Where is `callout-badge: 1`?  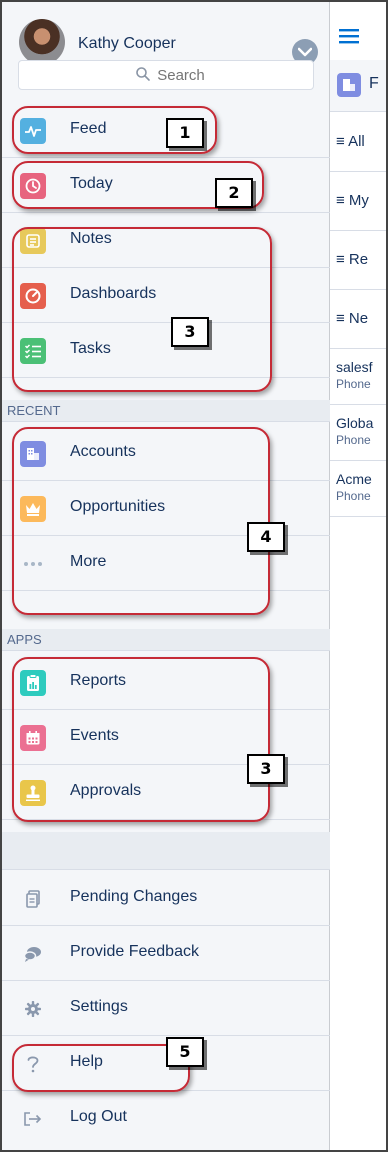 callout-badge: 1 is located at coordinates (185, 133).